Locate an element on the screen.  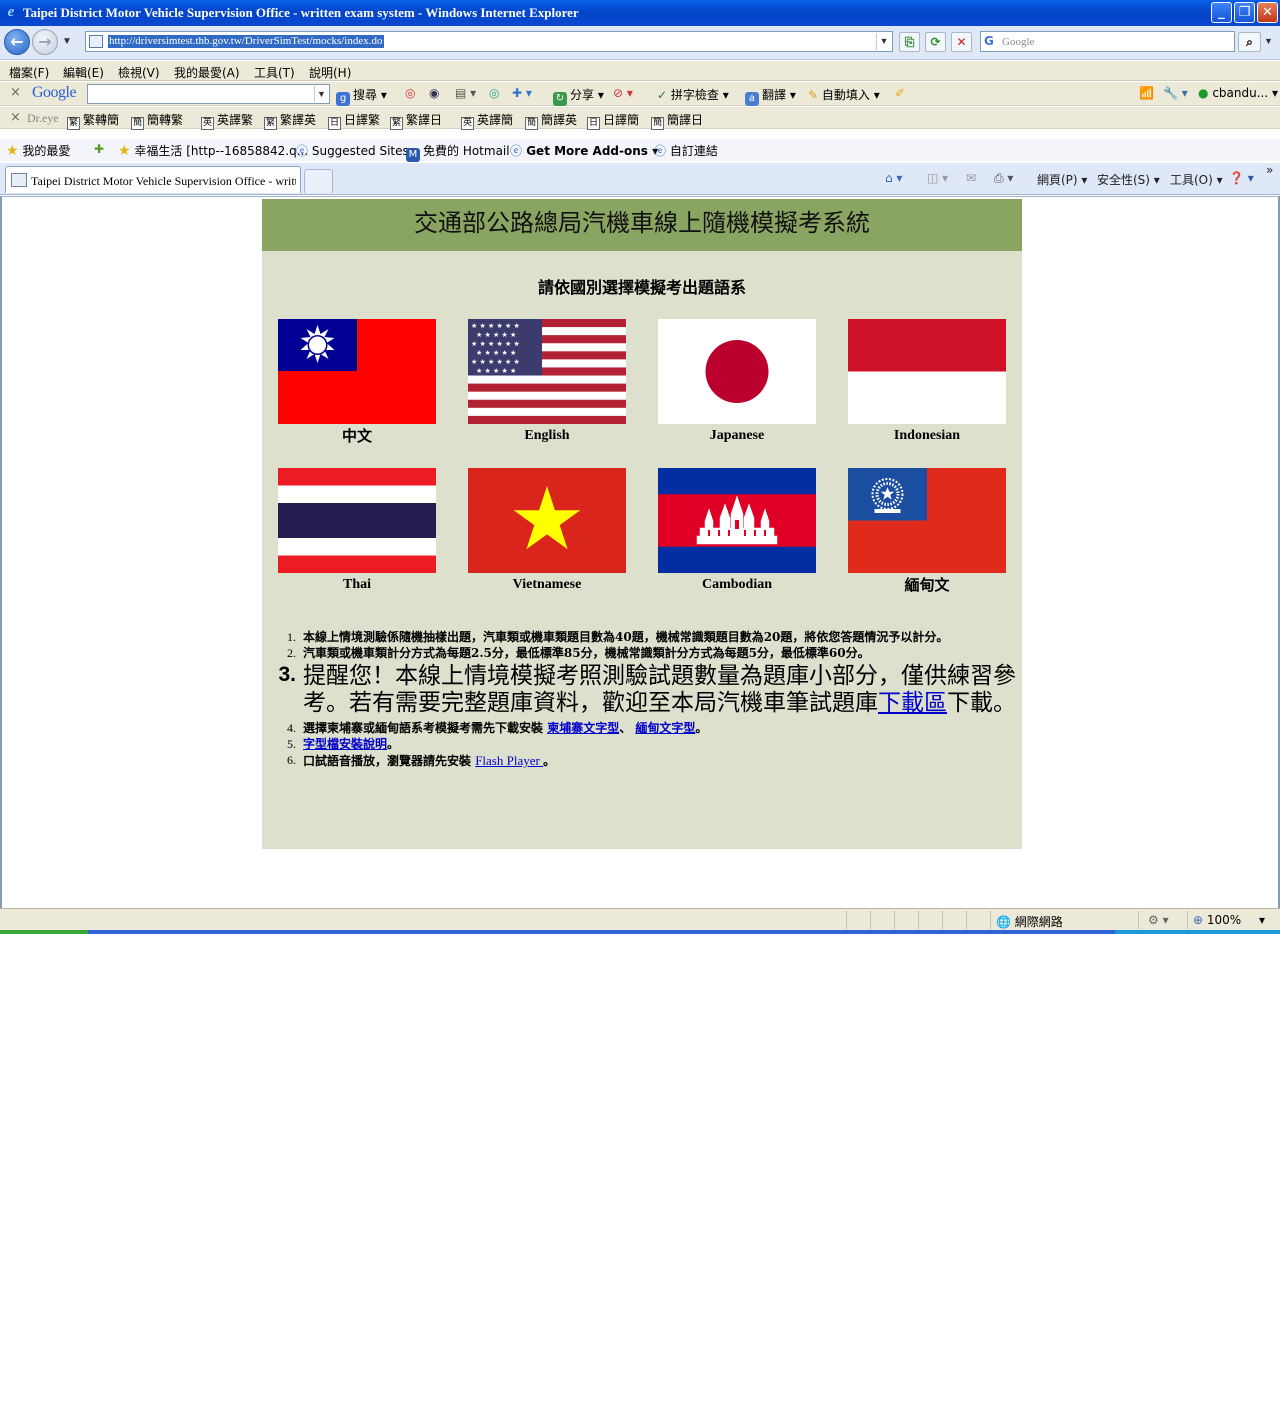
language-label: Cambodian is located at coordinates (737, 585).